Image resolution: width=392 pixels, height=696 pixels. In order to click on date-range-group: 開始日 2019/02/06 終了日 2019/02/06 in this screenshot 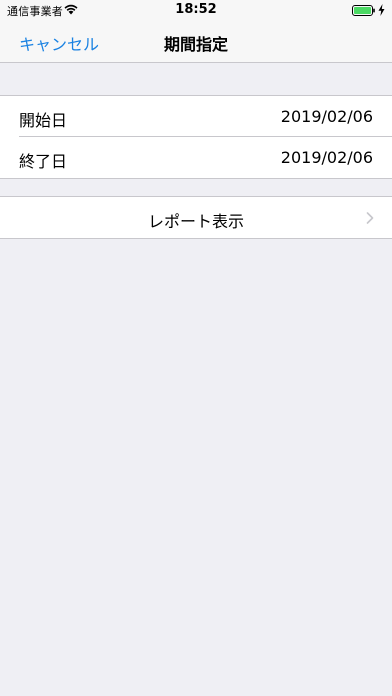, I will do `click(196, 137)`.